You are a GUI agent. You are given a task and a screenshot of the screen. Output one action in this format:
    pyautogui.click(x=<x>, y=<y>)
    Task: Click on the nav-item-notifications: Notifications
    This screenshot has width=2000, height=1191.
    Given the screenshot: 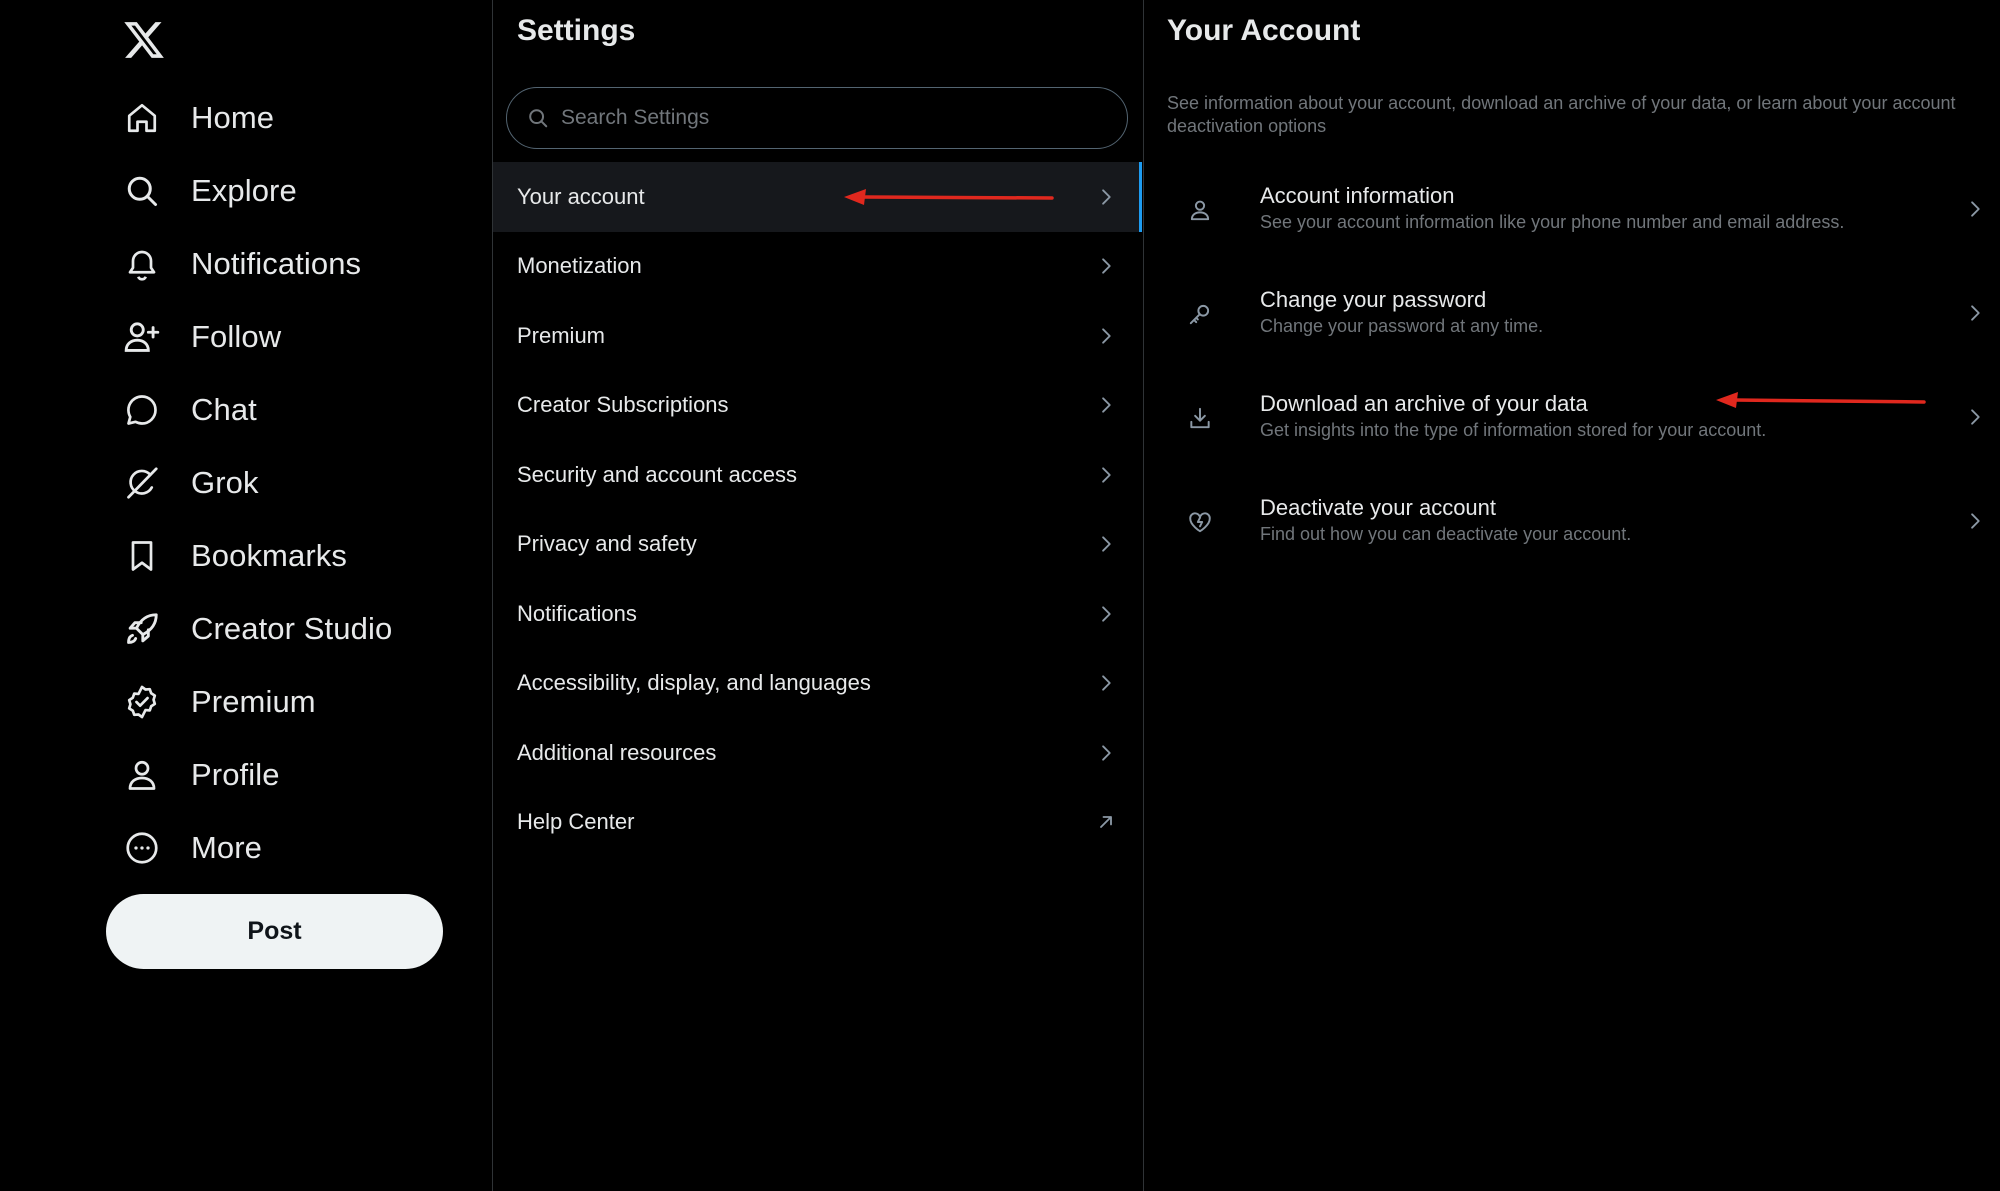 What is the action you would take?
    pyautogui.click(x=241, y=264)
    